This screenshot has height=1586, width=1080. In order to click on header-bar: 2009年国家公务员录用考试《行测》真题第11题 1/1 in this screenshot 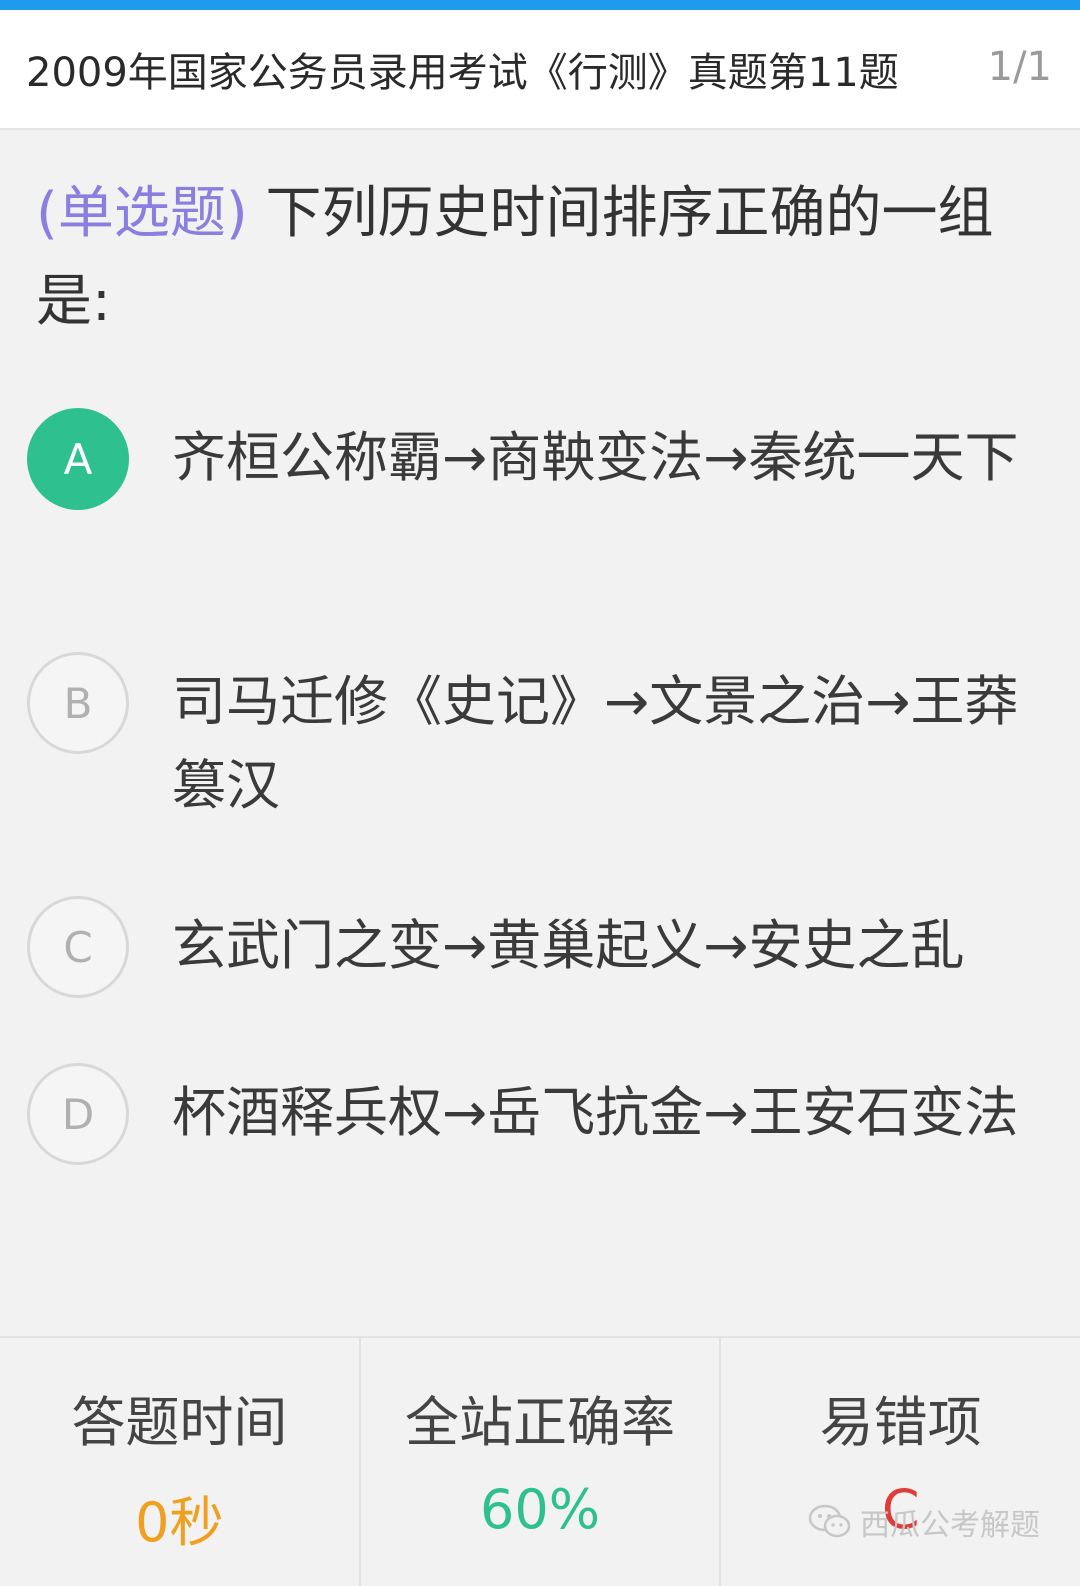, I will do `click(540, 70)`.